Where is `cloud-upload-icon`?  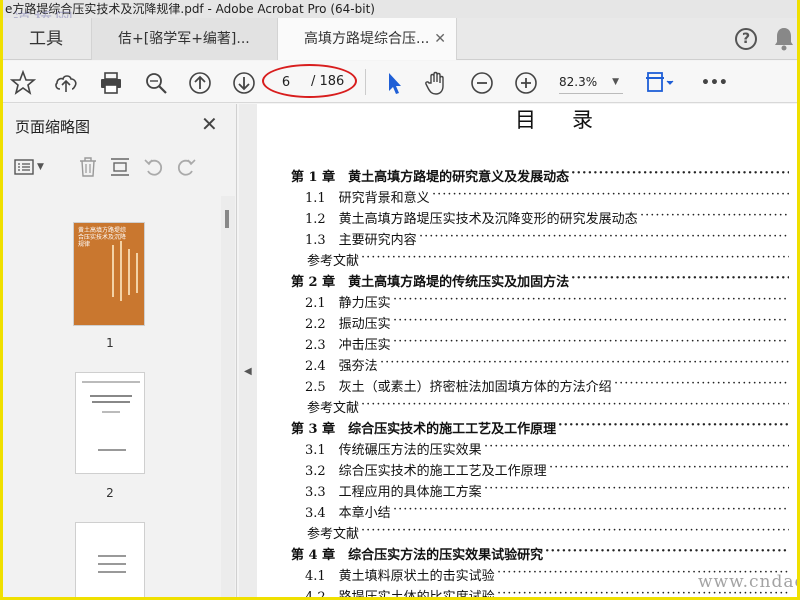
cloud-upload-icon is located at coordinates (66, 83).